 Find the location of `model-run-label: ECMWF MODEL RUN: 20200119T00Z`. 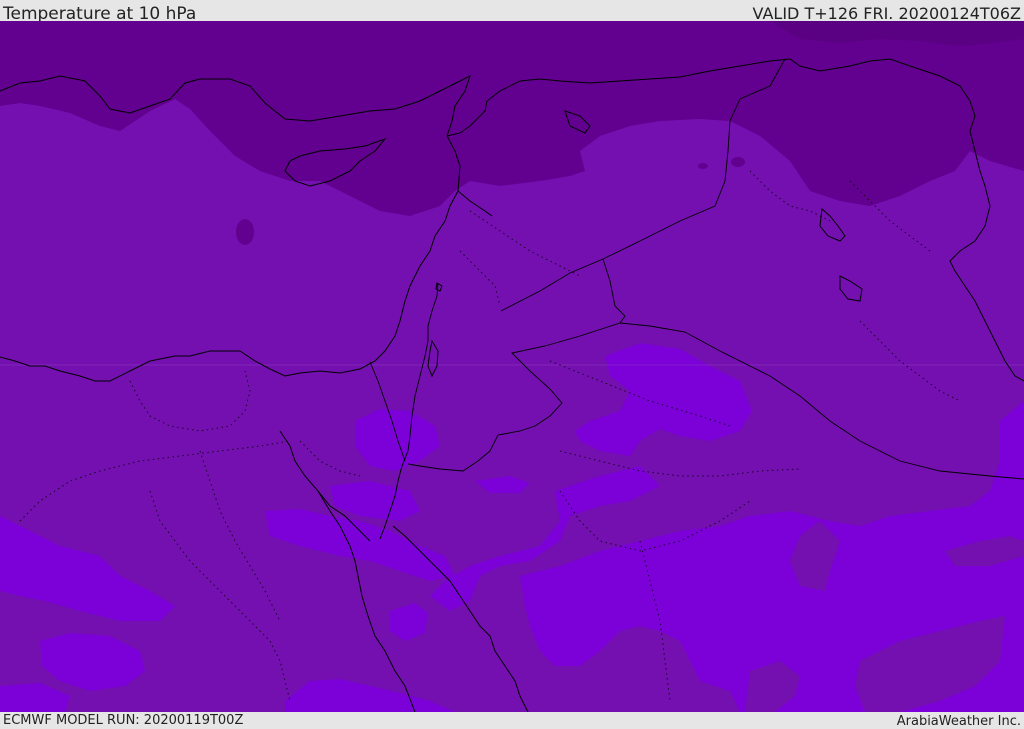

model-run-label: ECMWF MODEL RUN: 20200119T00Z is located at coordinates (123, 720).